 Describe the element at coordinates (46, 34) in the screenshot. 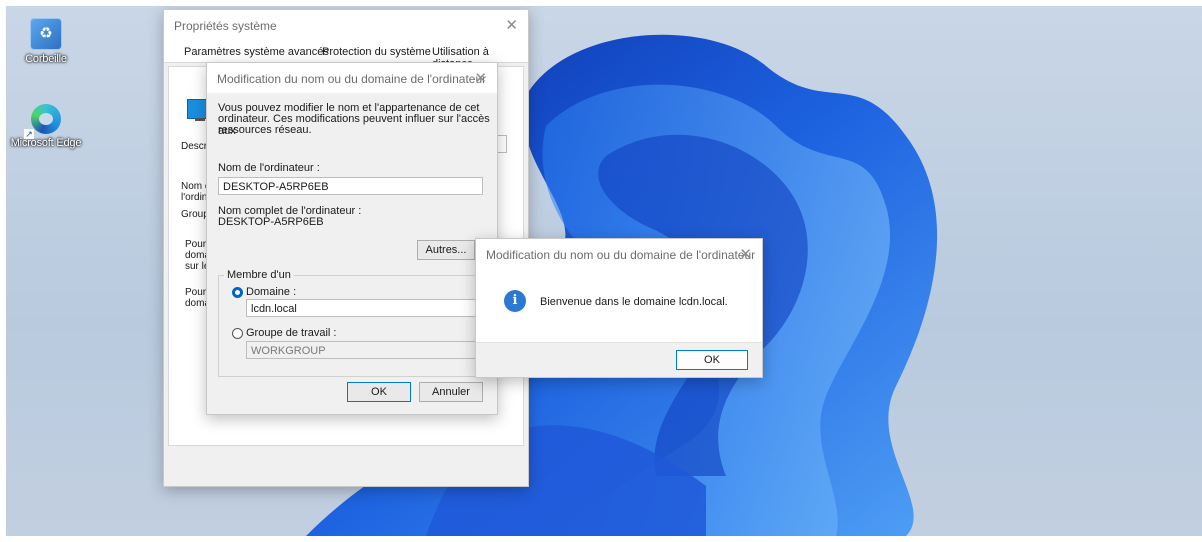

I see `recycle-bin-icon: ♻` at that location.